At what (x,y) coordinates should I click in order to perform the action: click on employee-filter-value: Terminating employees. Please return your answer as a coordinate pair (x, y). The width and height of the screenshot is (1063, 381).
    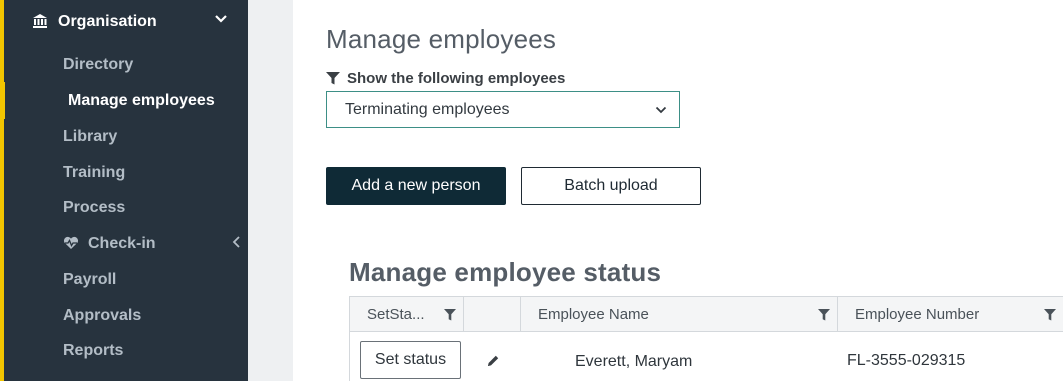
    Looking at the image, I should click on (427, 109).